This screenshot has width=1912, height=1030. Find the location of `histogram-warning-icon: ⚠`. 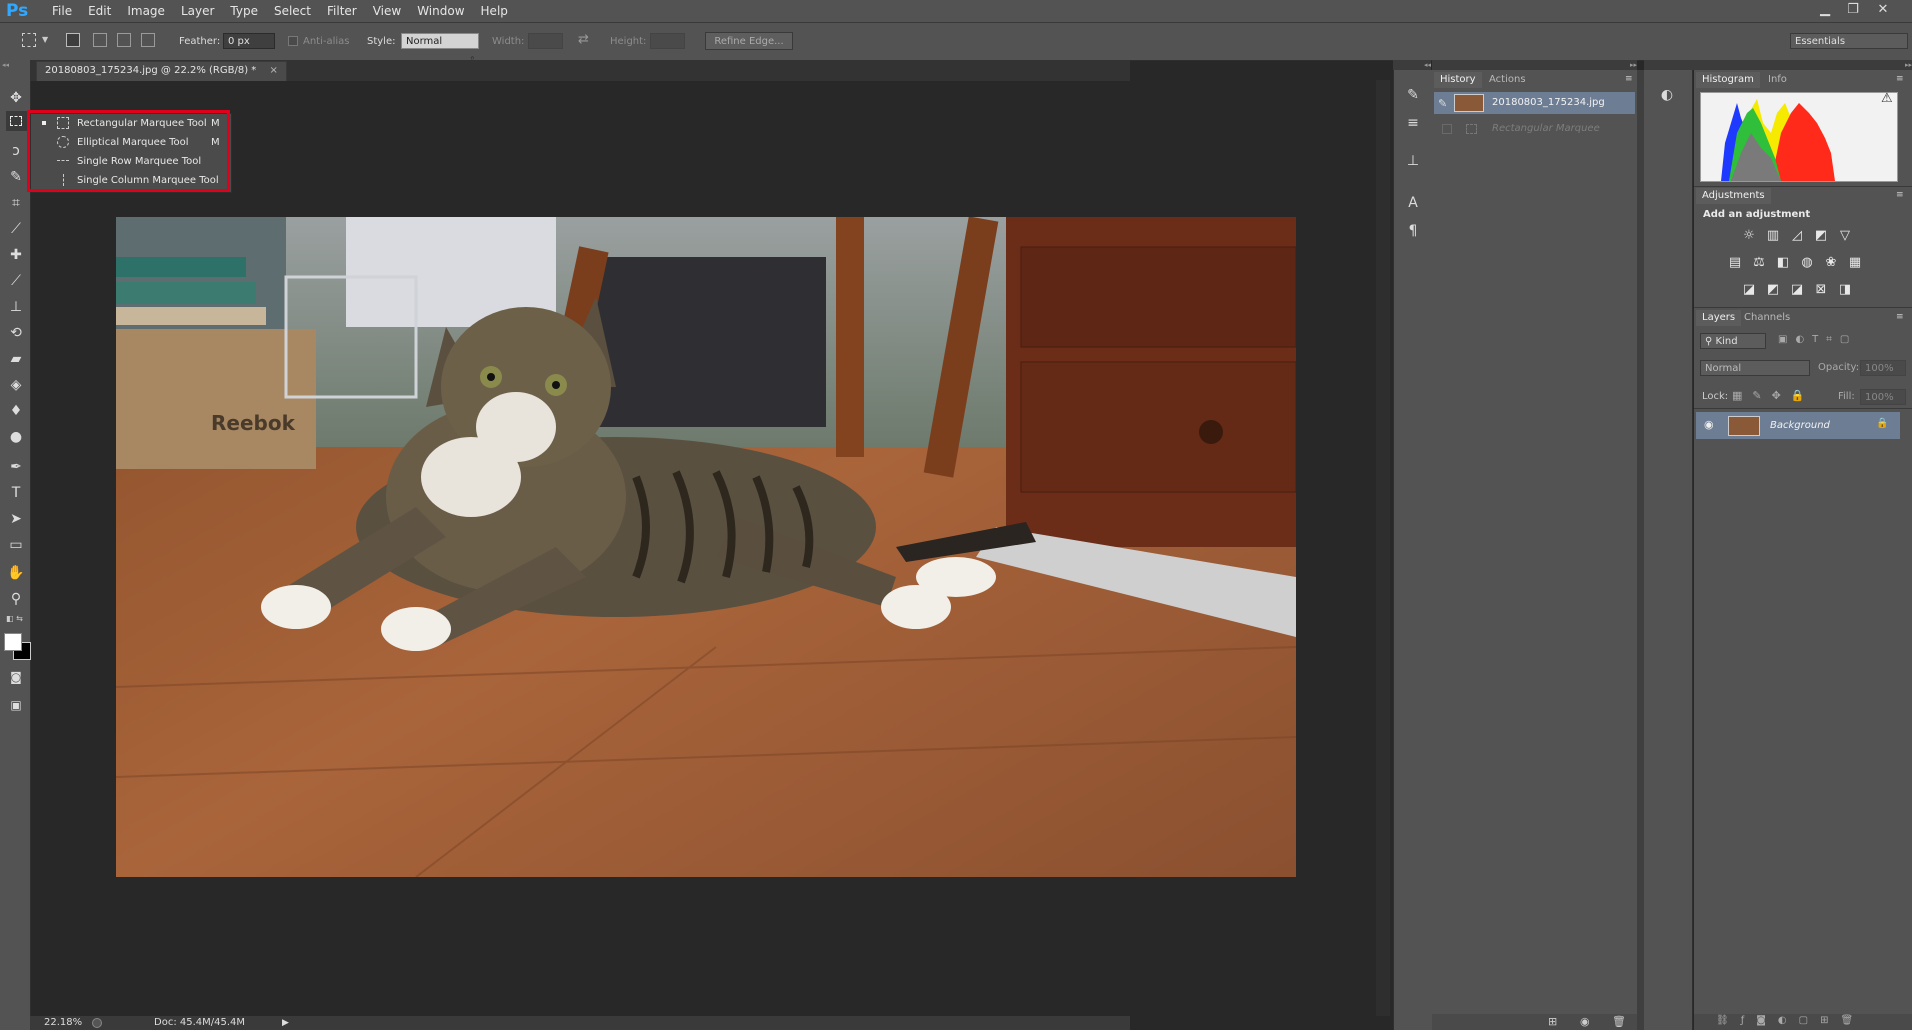

histogram-warning-icon: ⚠ is located at coordinates (1887, 98).